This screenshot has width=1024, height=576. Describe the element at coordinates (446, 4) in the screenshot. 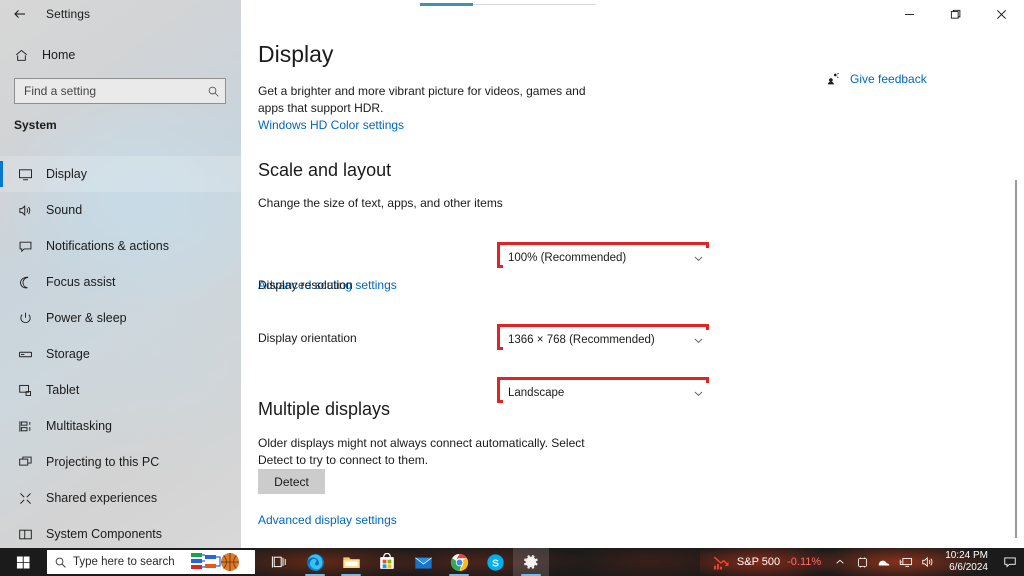

I see `slider-fill` at that location.